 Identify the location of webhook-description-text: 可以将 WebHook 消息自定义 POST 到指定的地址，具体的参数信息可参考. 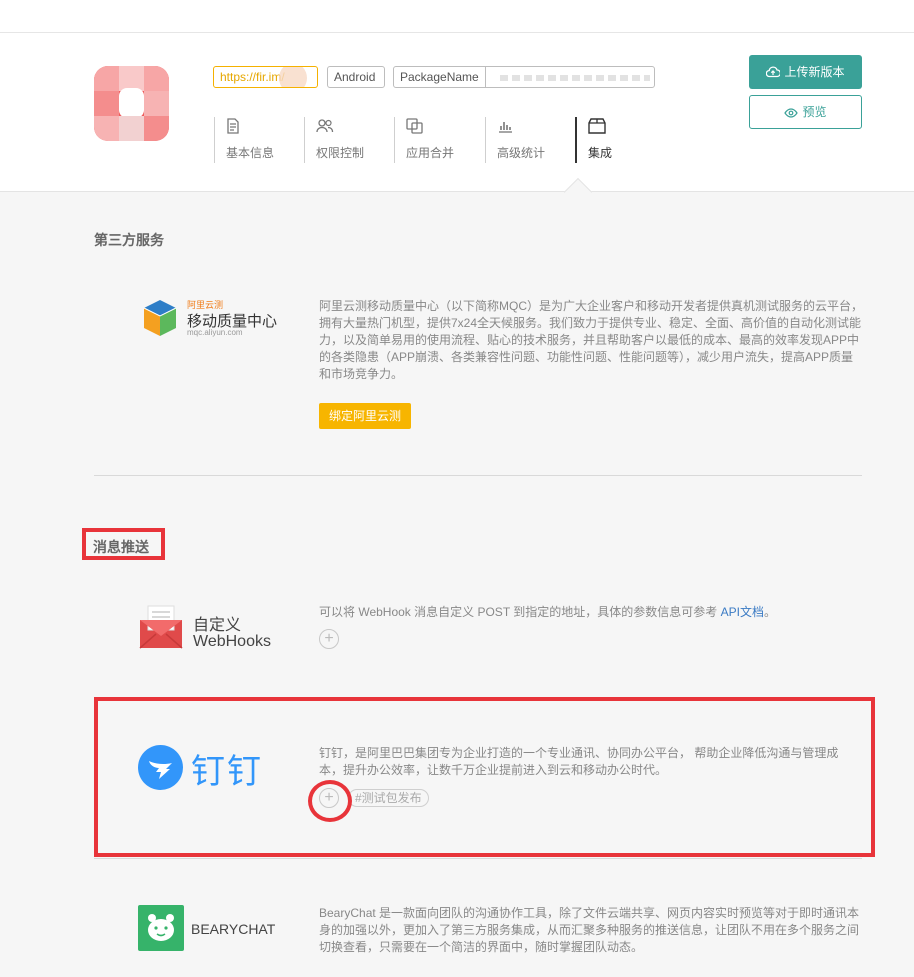
(520, 612).